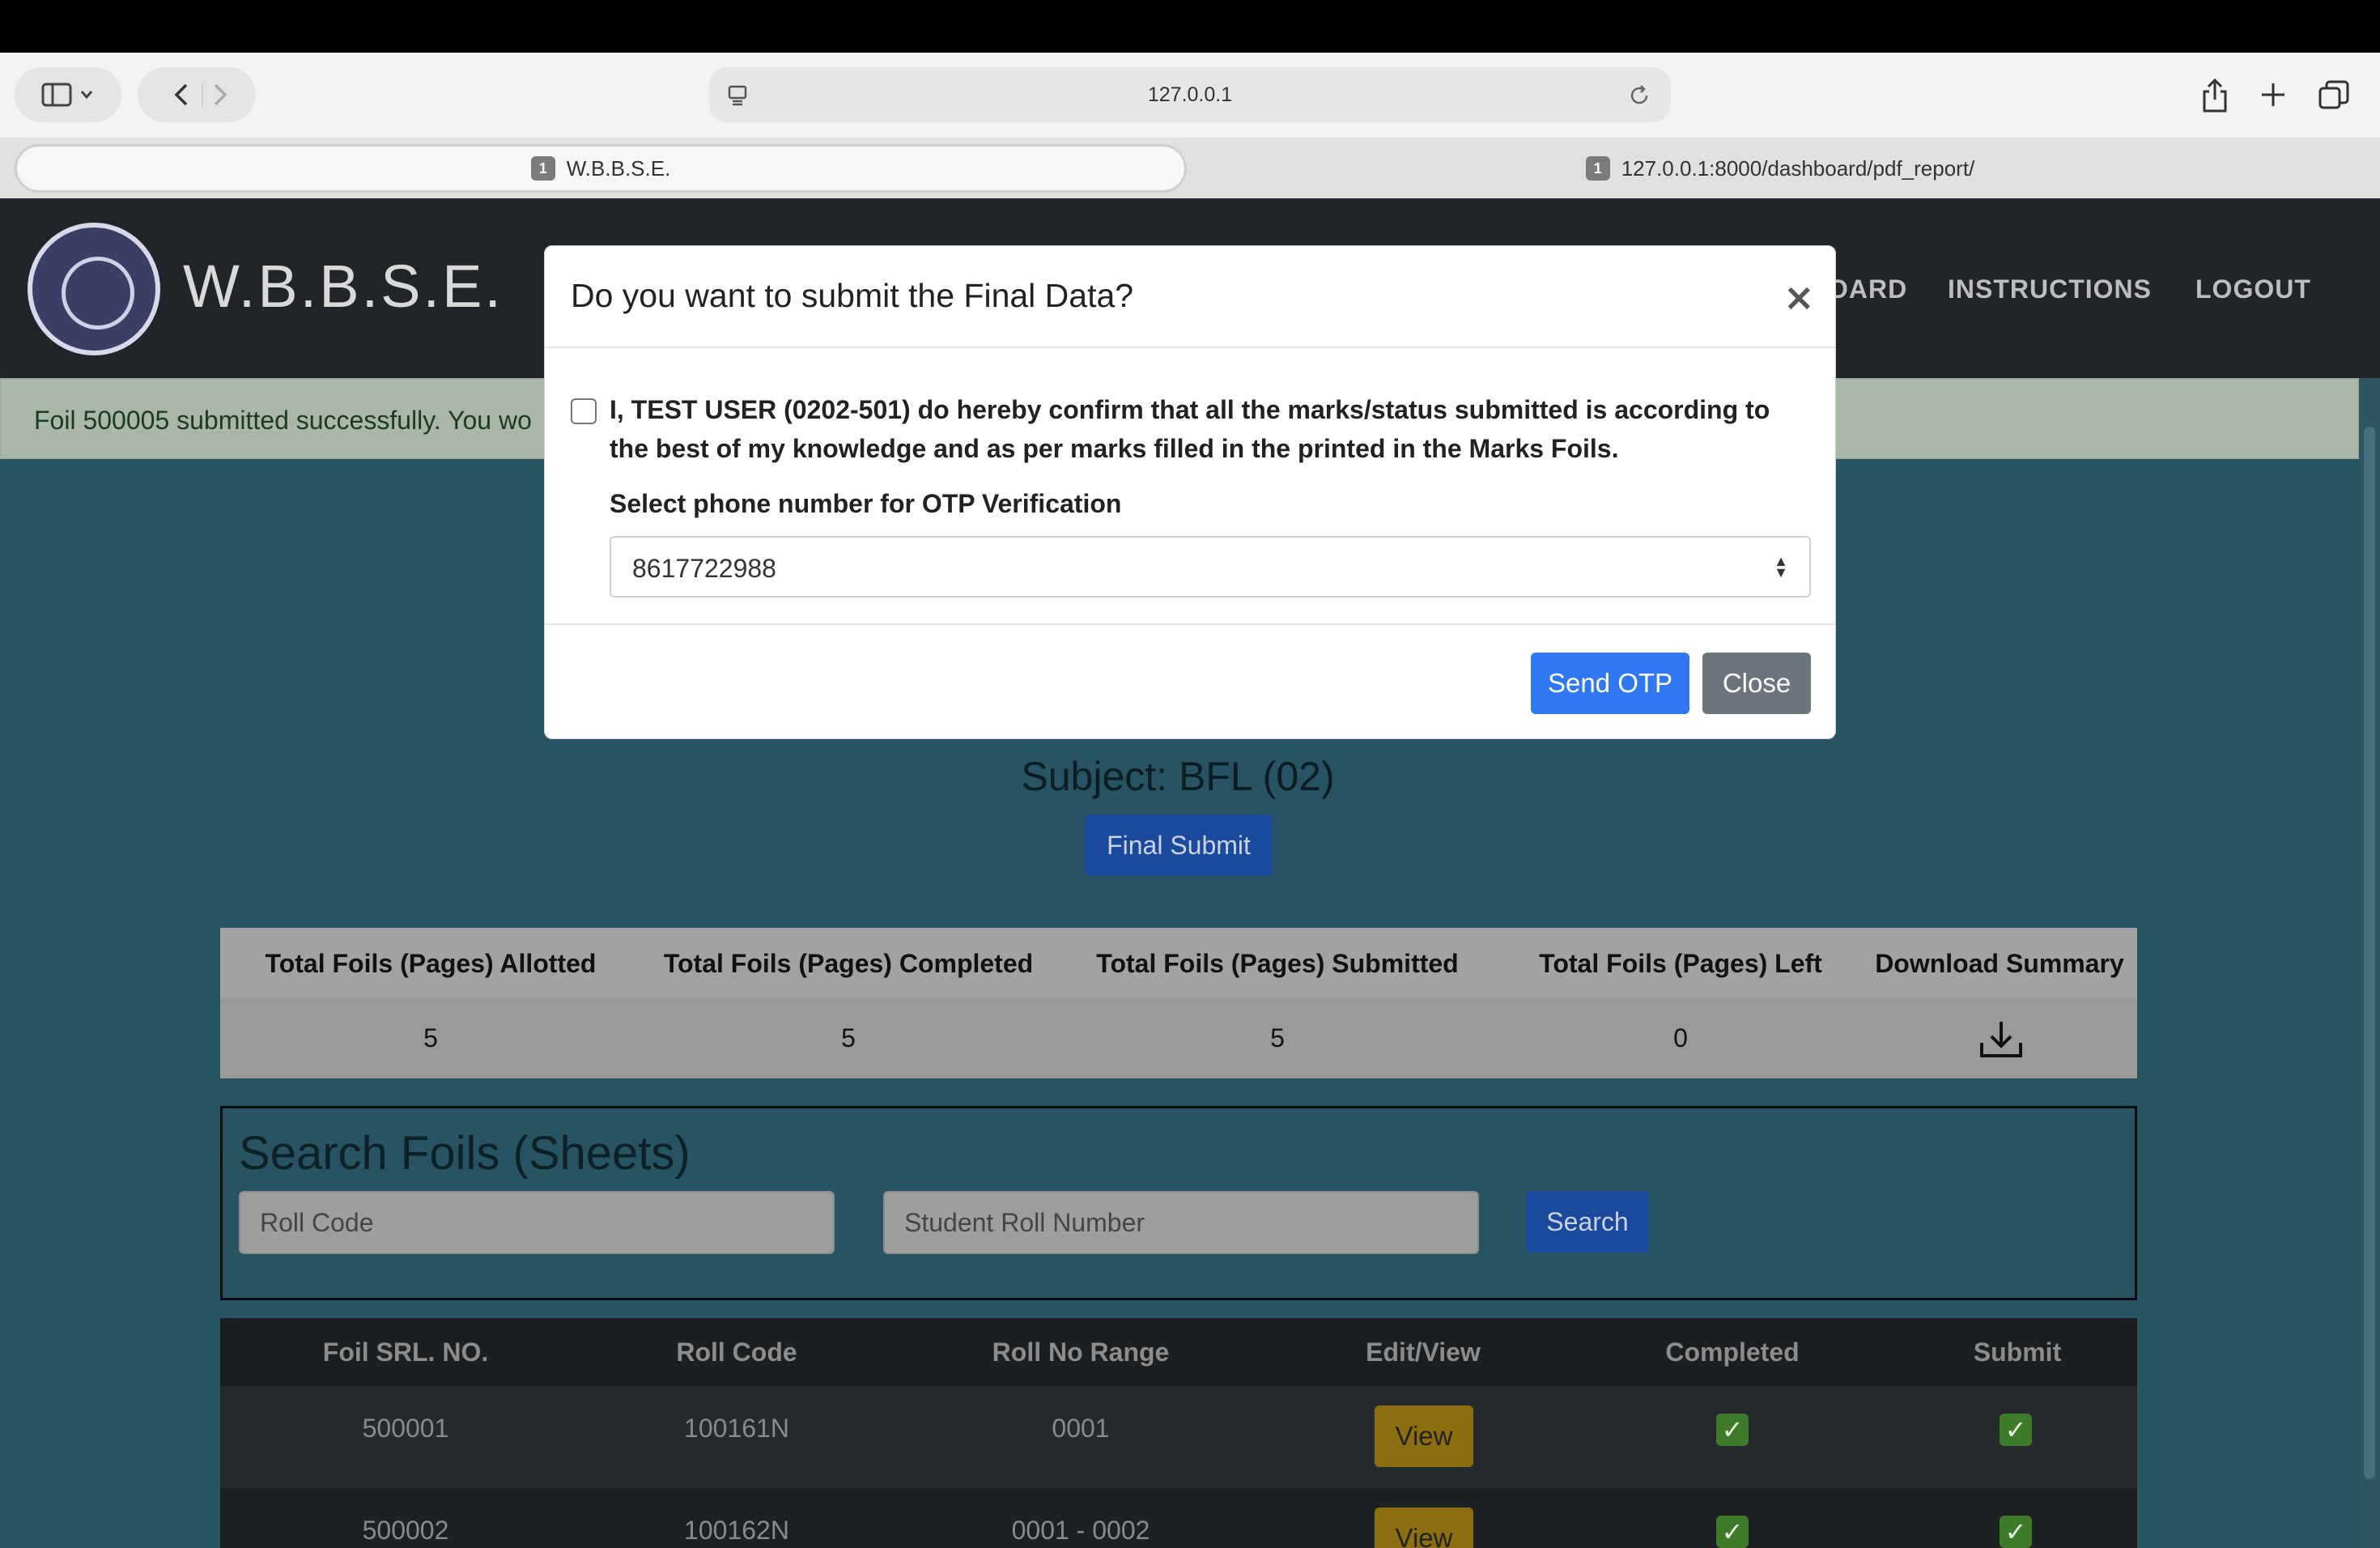 The image size is (2380, 1548). I want to click on modal-close-icon: ×, so click(1799, 297).